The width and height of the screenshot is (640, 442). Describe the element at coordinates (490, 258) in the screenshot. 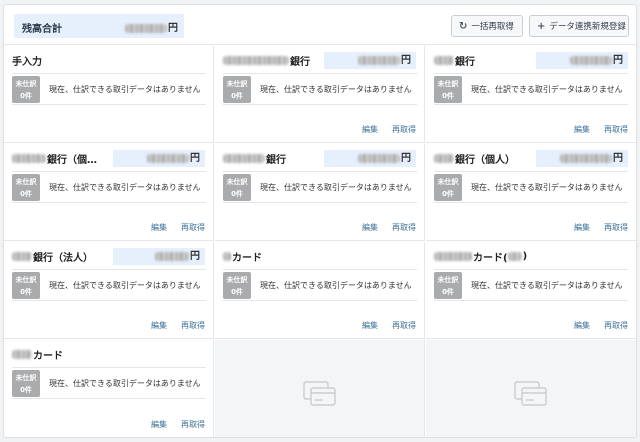

I see `card-title-text: カード(` at that location.